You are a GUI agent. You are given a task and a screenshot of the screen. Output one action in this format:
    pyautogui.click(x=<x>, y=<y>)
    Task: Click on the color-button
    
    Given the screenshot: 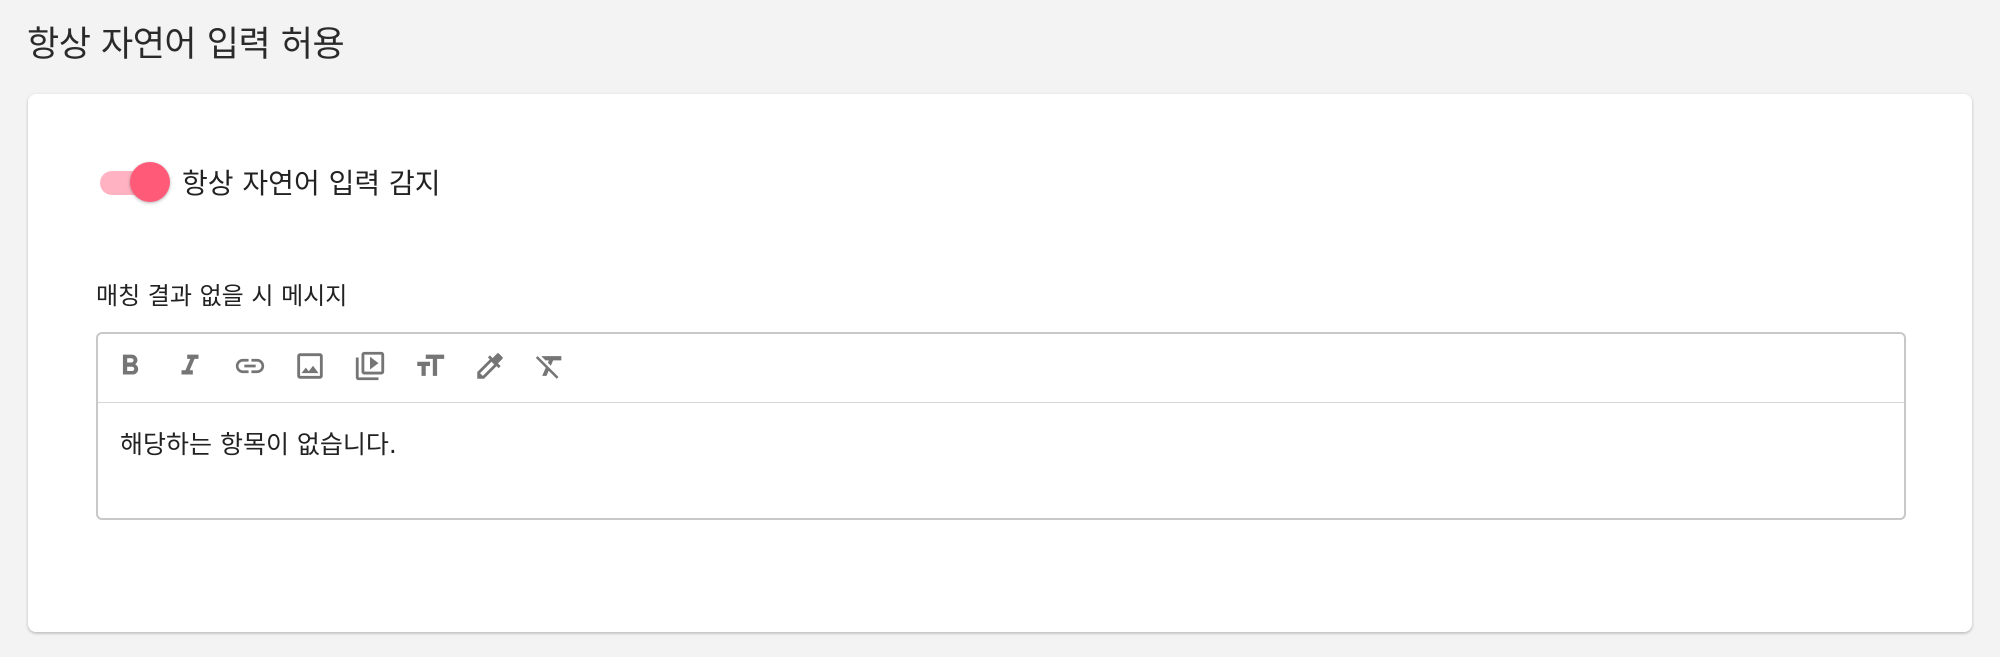 What is the action you would take?
    pyautogui.click(x=490, y=368)
    